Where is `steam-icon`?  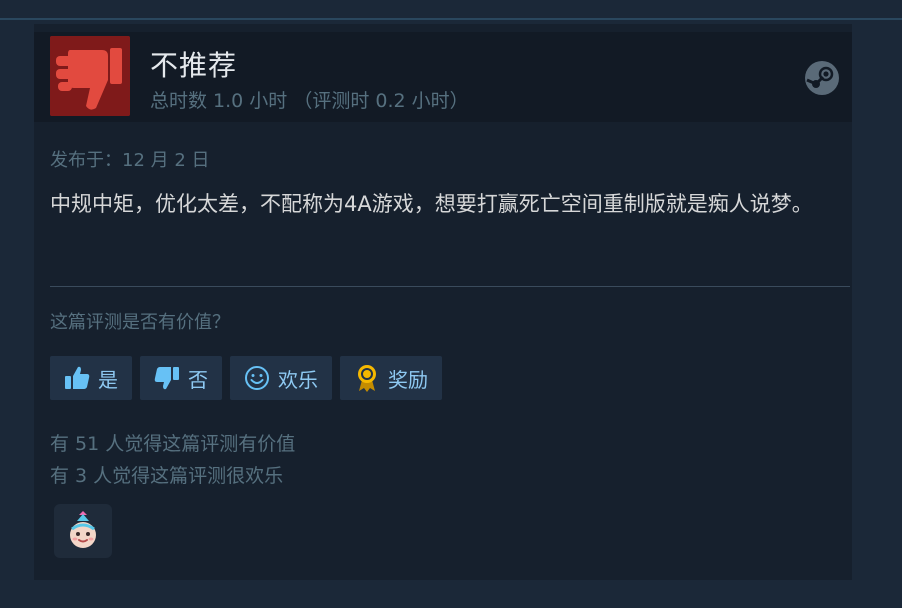
steam-icon is located at coordinates (822, 78).